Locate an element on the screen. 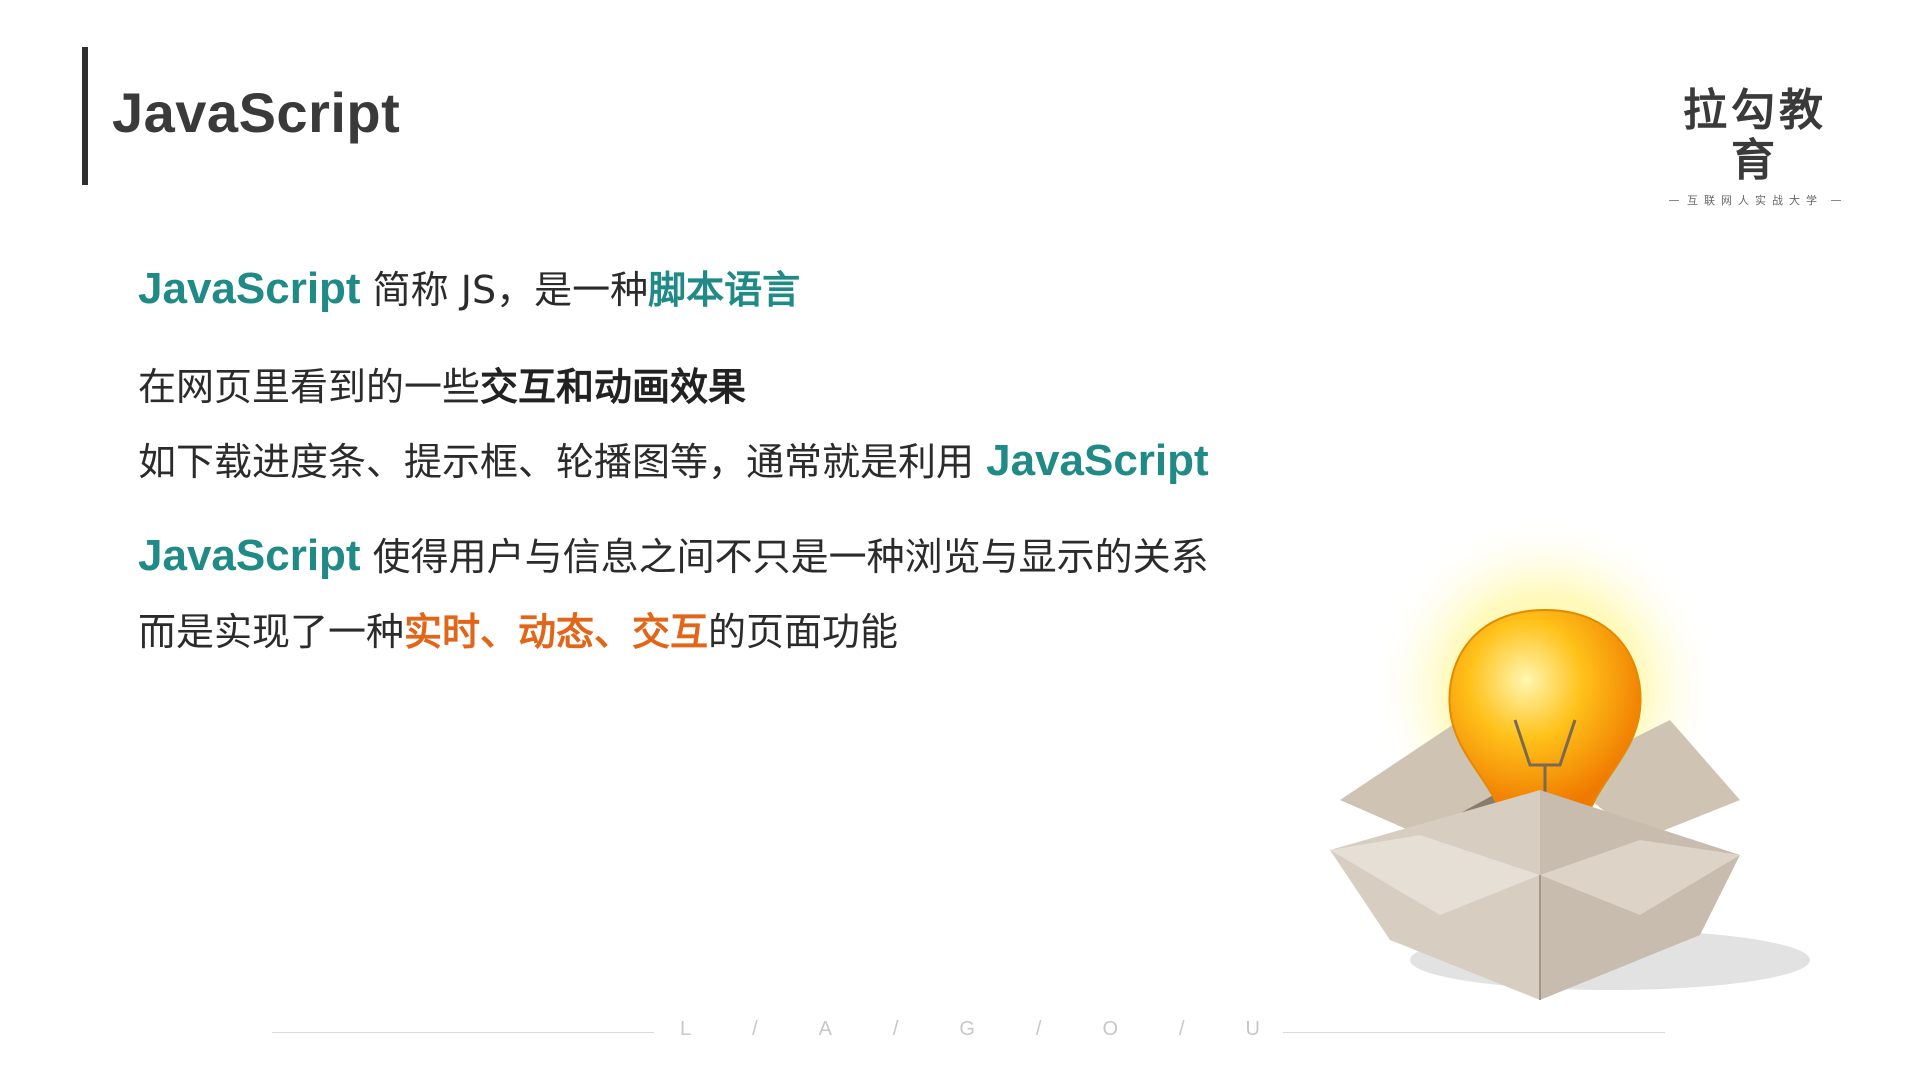 This screenshot has width=1920, height=1080. content-line-2: 在网页里看到的一些交互和动画效果 is located at coordinates (442, 387).